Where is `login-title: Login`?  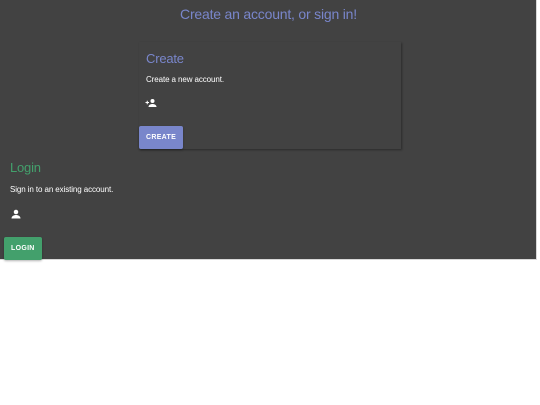 login-title: Login is located at coordinates (25, 167).